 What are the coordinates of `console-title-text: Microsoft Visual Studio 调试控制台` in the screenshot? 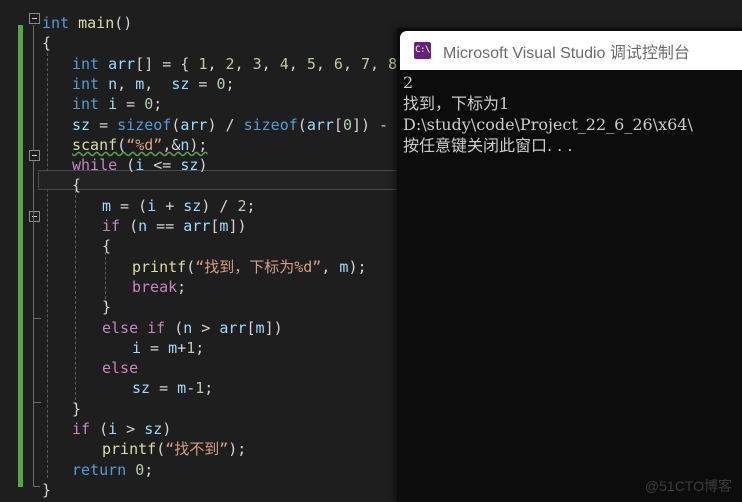 It's located at (566, 53).